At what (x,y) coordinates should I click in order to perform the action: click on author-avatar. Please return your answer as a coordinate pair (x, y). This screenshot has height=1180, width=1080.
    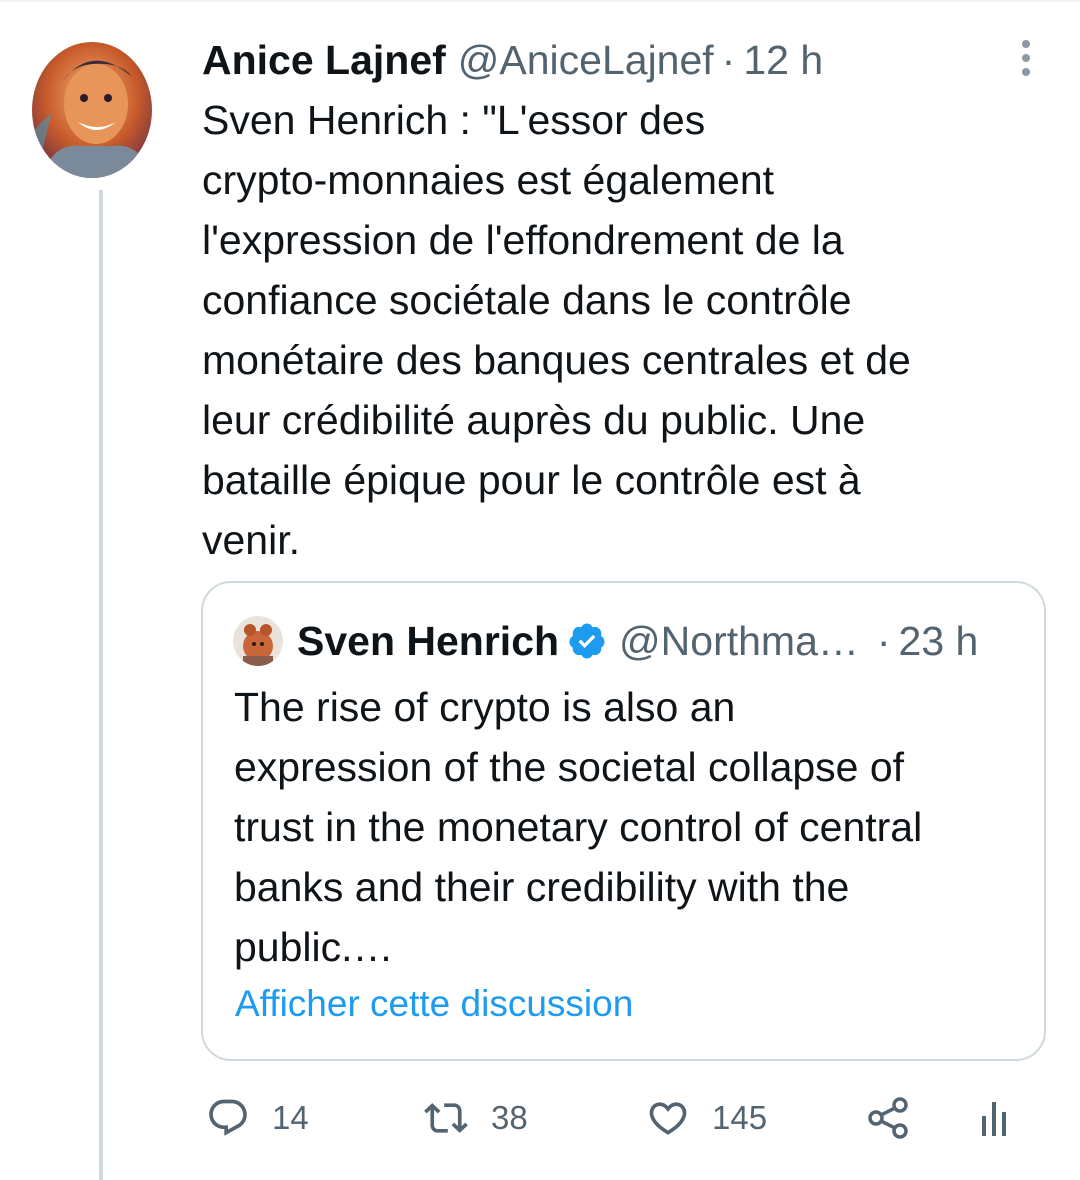
    Looking at the image, I should click on (92, 110).